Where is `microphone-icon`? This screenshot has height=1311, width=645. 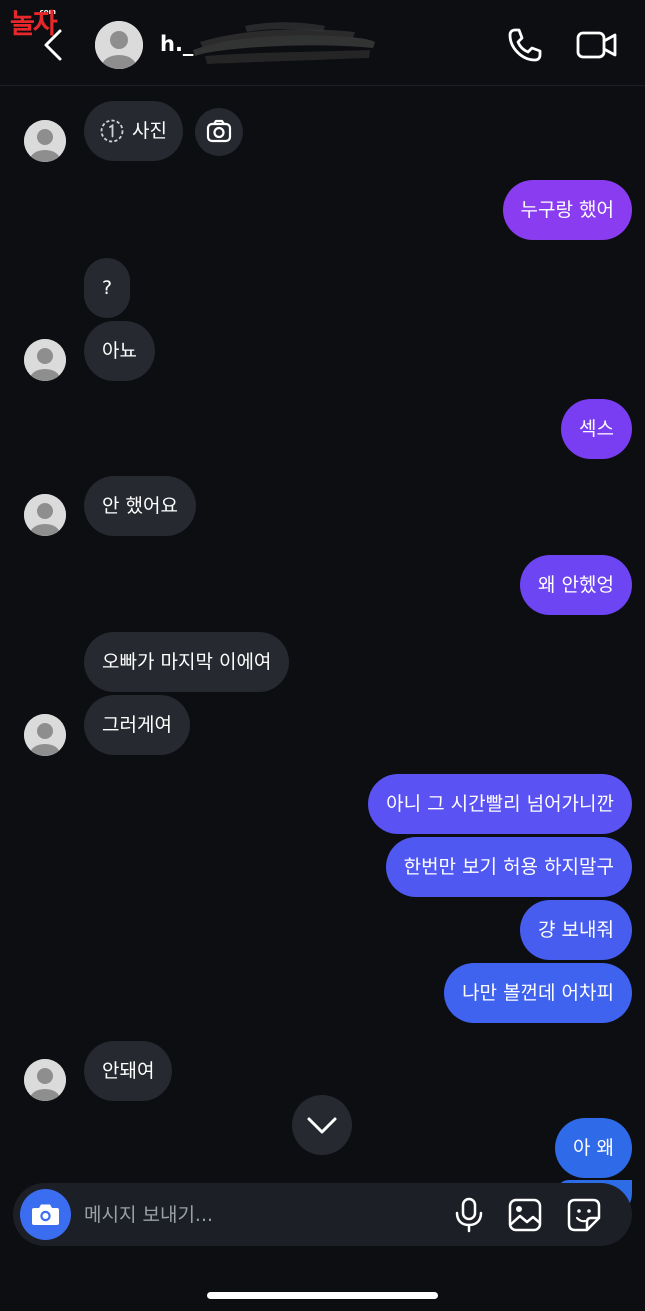 microphone-icon is located at coordinates (469, 1215).